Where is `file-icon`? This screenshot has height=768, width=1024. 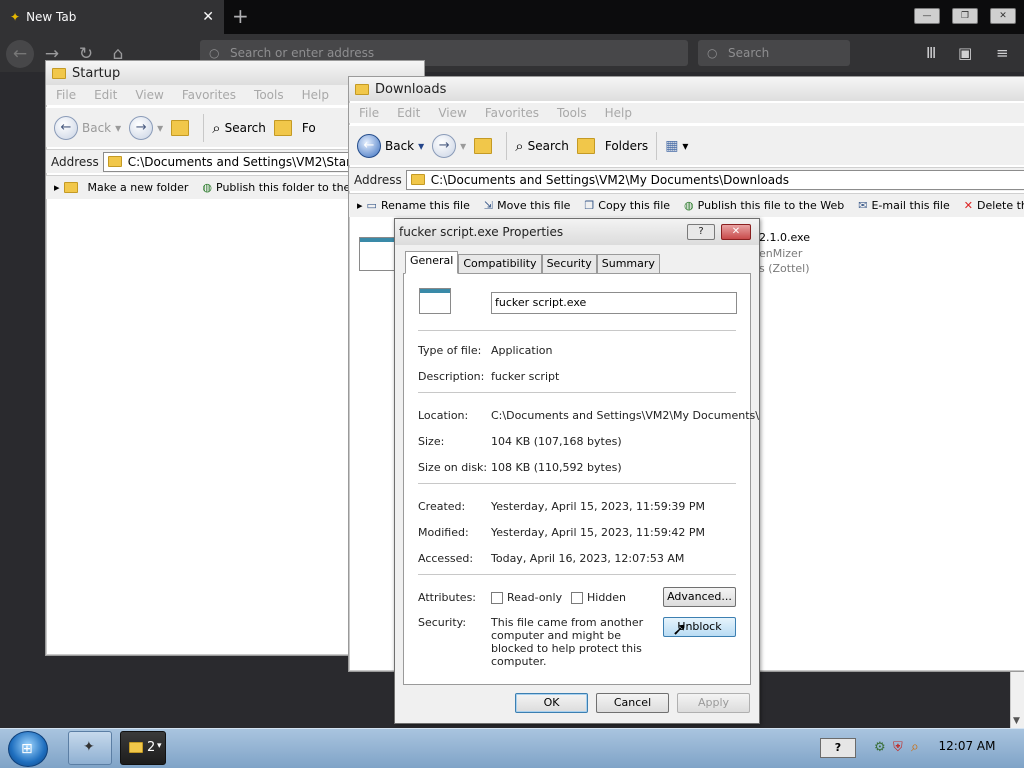
file-icon is located at coordinates (377, 254).